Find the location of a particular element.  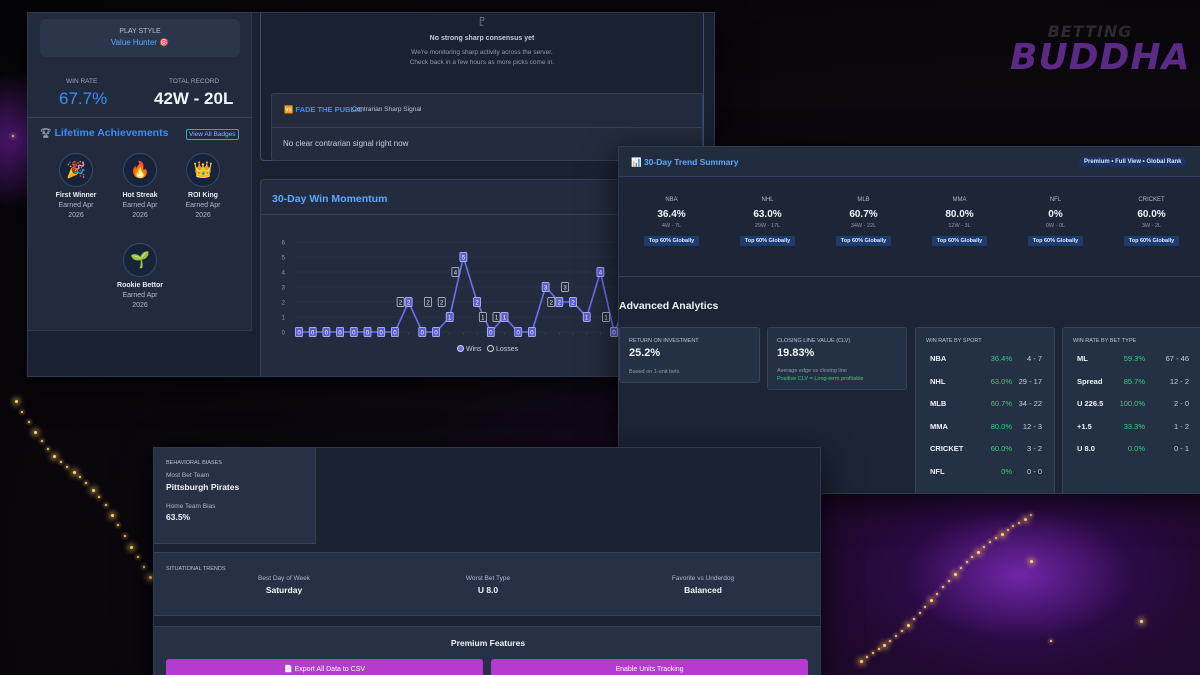

badge-name: Hot Streak is located at coordinates (140, 195).